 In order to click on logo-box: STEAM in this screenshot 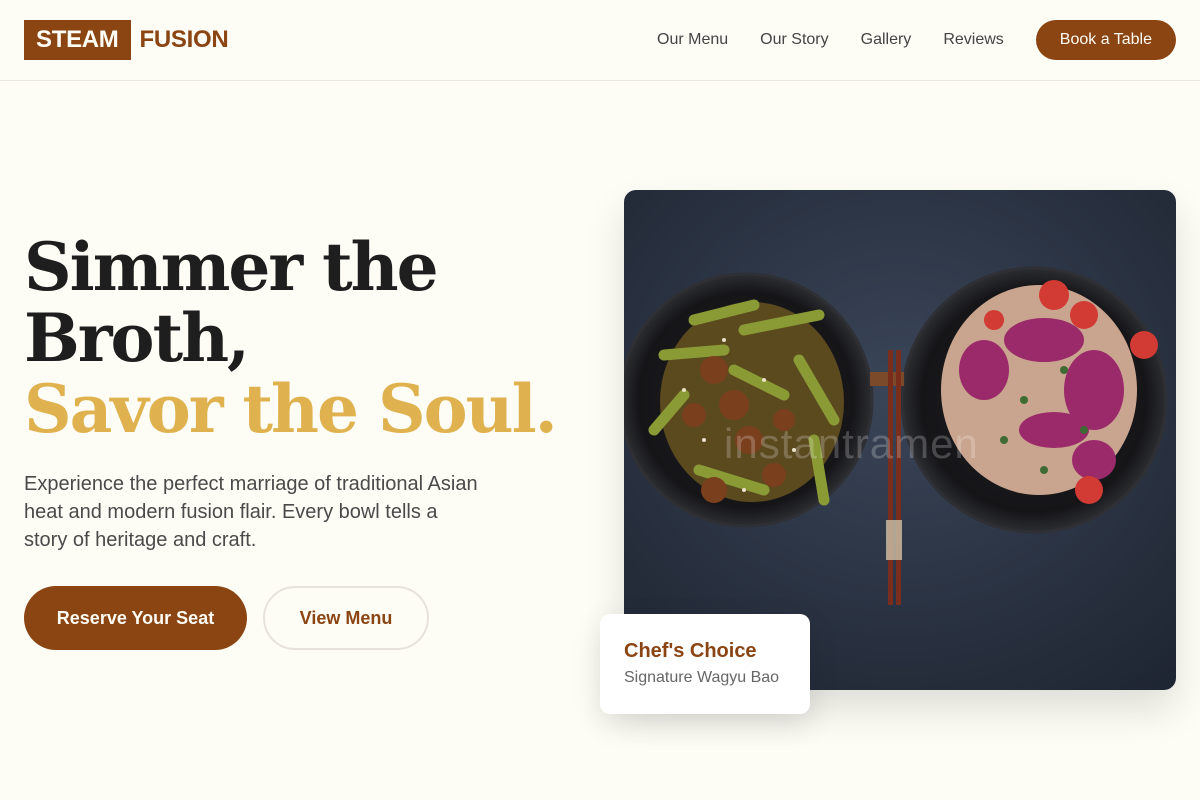, I will do `click(77, 40)`.